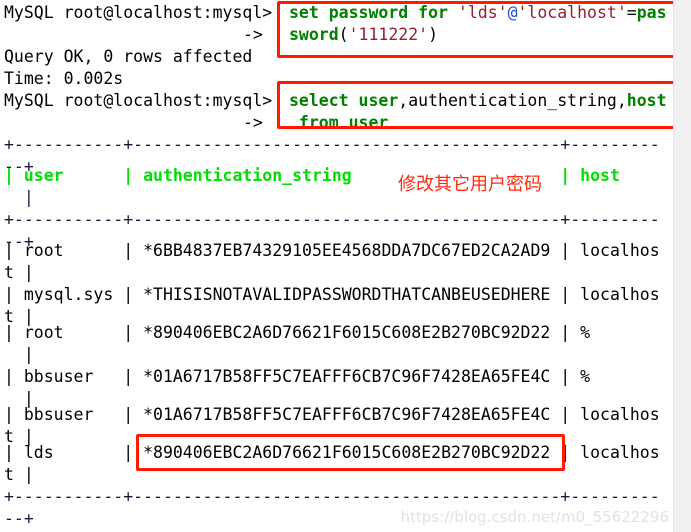 Image resolution: width=691 pixels, height=532 pixels. Describe the element at coordinates (572, 12) in the screenshot. I see `sql-string-host: 'localhost'` at that location.